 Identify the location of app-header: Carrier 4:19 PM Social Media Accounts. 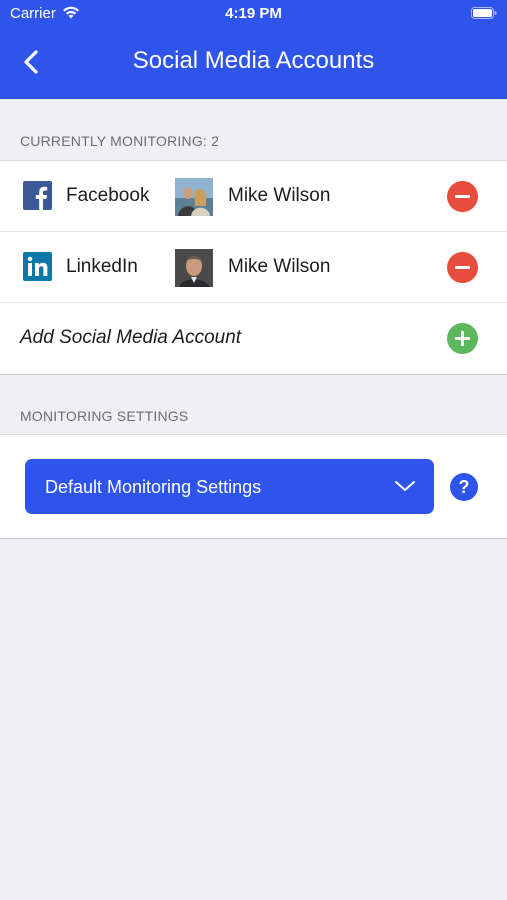
(253, 49).